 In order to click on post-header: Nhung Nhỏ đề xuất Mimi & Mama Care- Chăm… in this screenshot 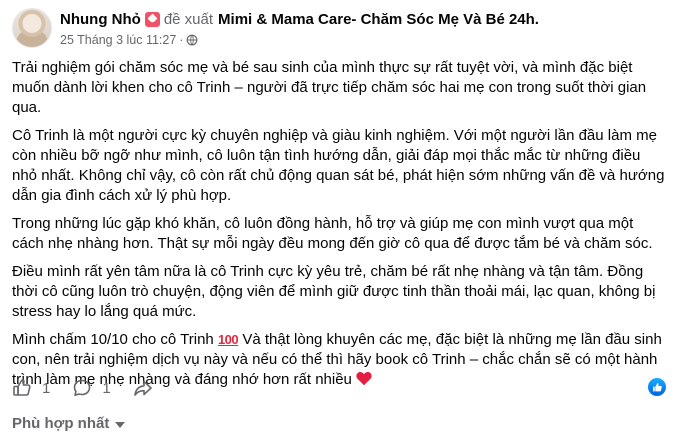, I will do `click(275, 29)`.